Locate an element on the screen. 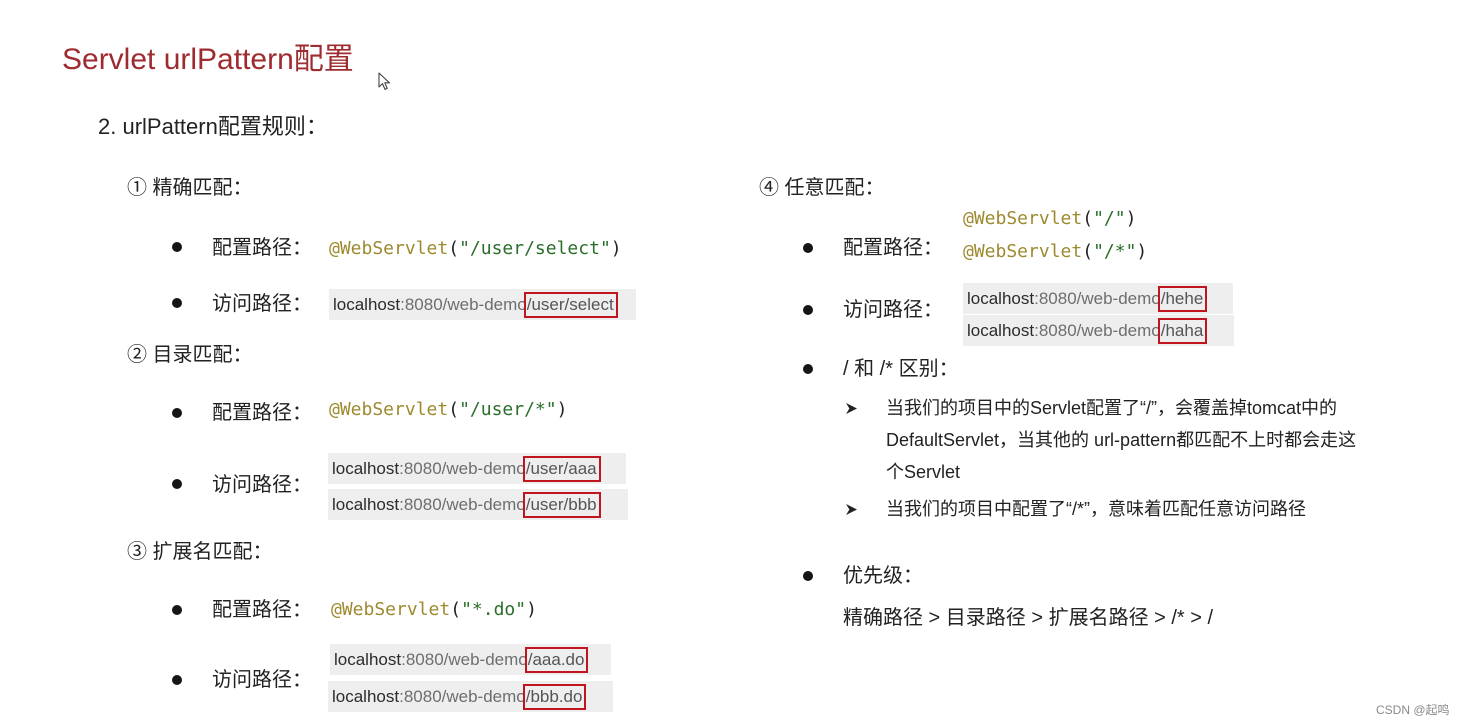  url-path-highlight: /hehe is located at coordinates (1182, 298).